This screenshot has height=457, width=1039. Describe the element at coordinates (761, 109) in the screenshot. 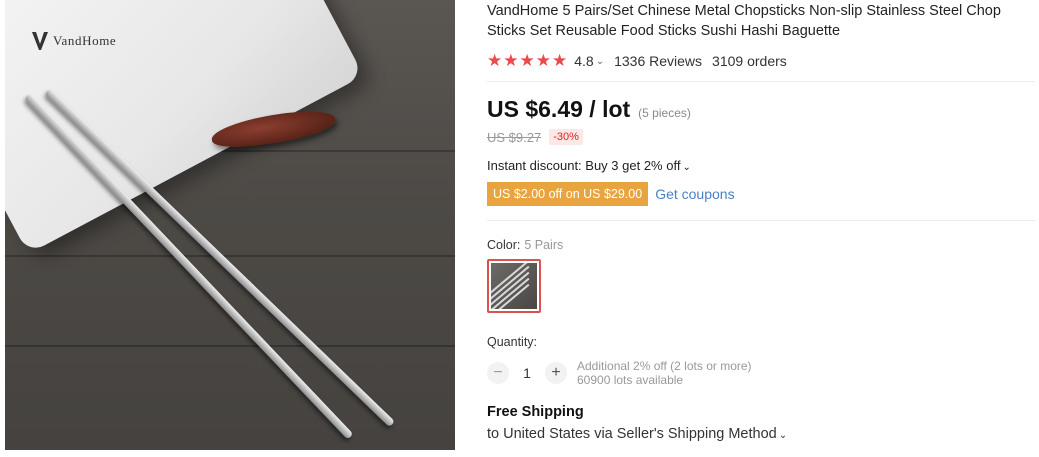

I see `price-row: US $6.49 / lot (5 pieces)` at that location.